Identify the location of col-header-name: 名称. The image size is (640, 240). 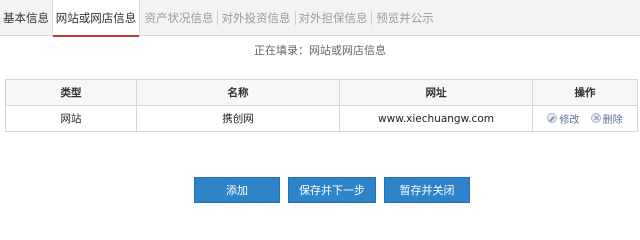
(238, 92).